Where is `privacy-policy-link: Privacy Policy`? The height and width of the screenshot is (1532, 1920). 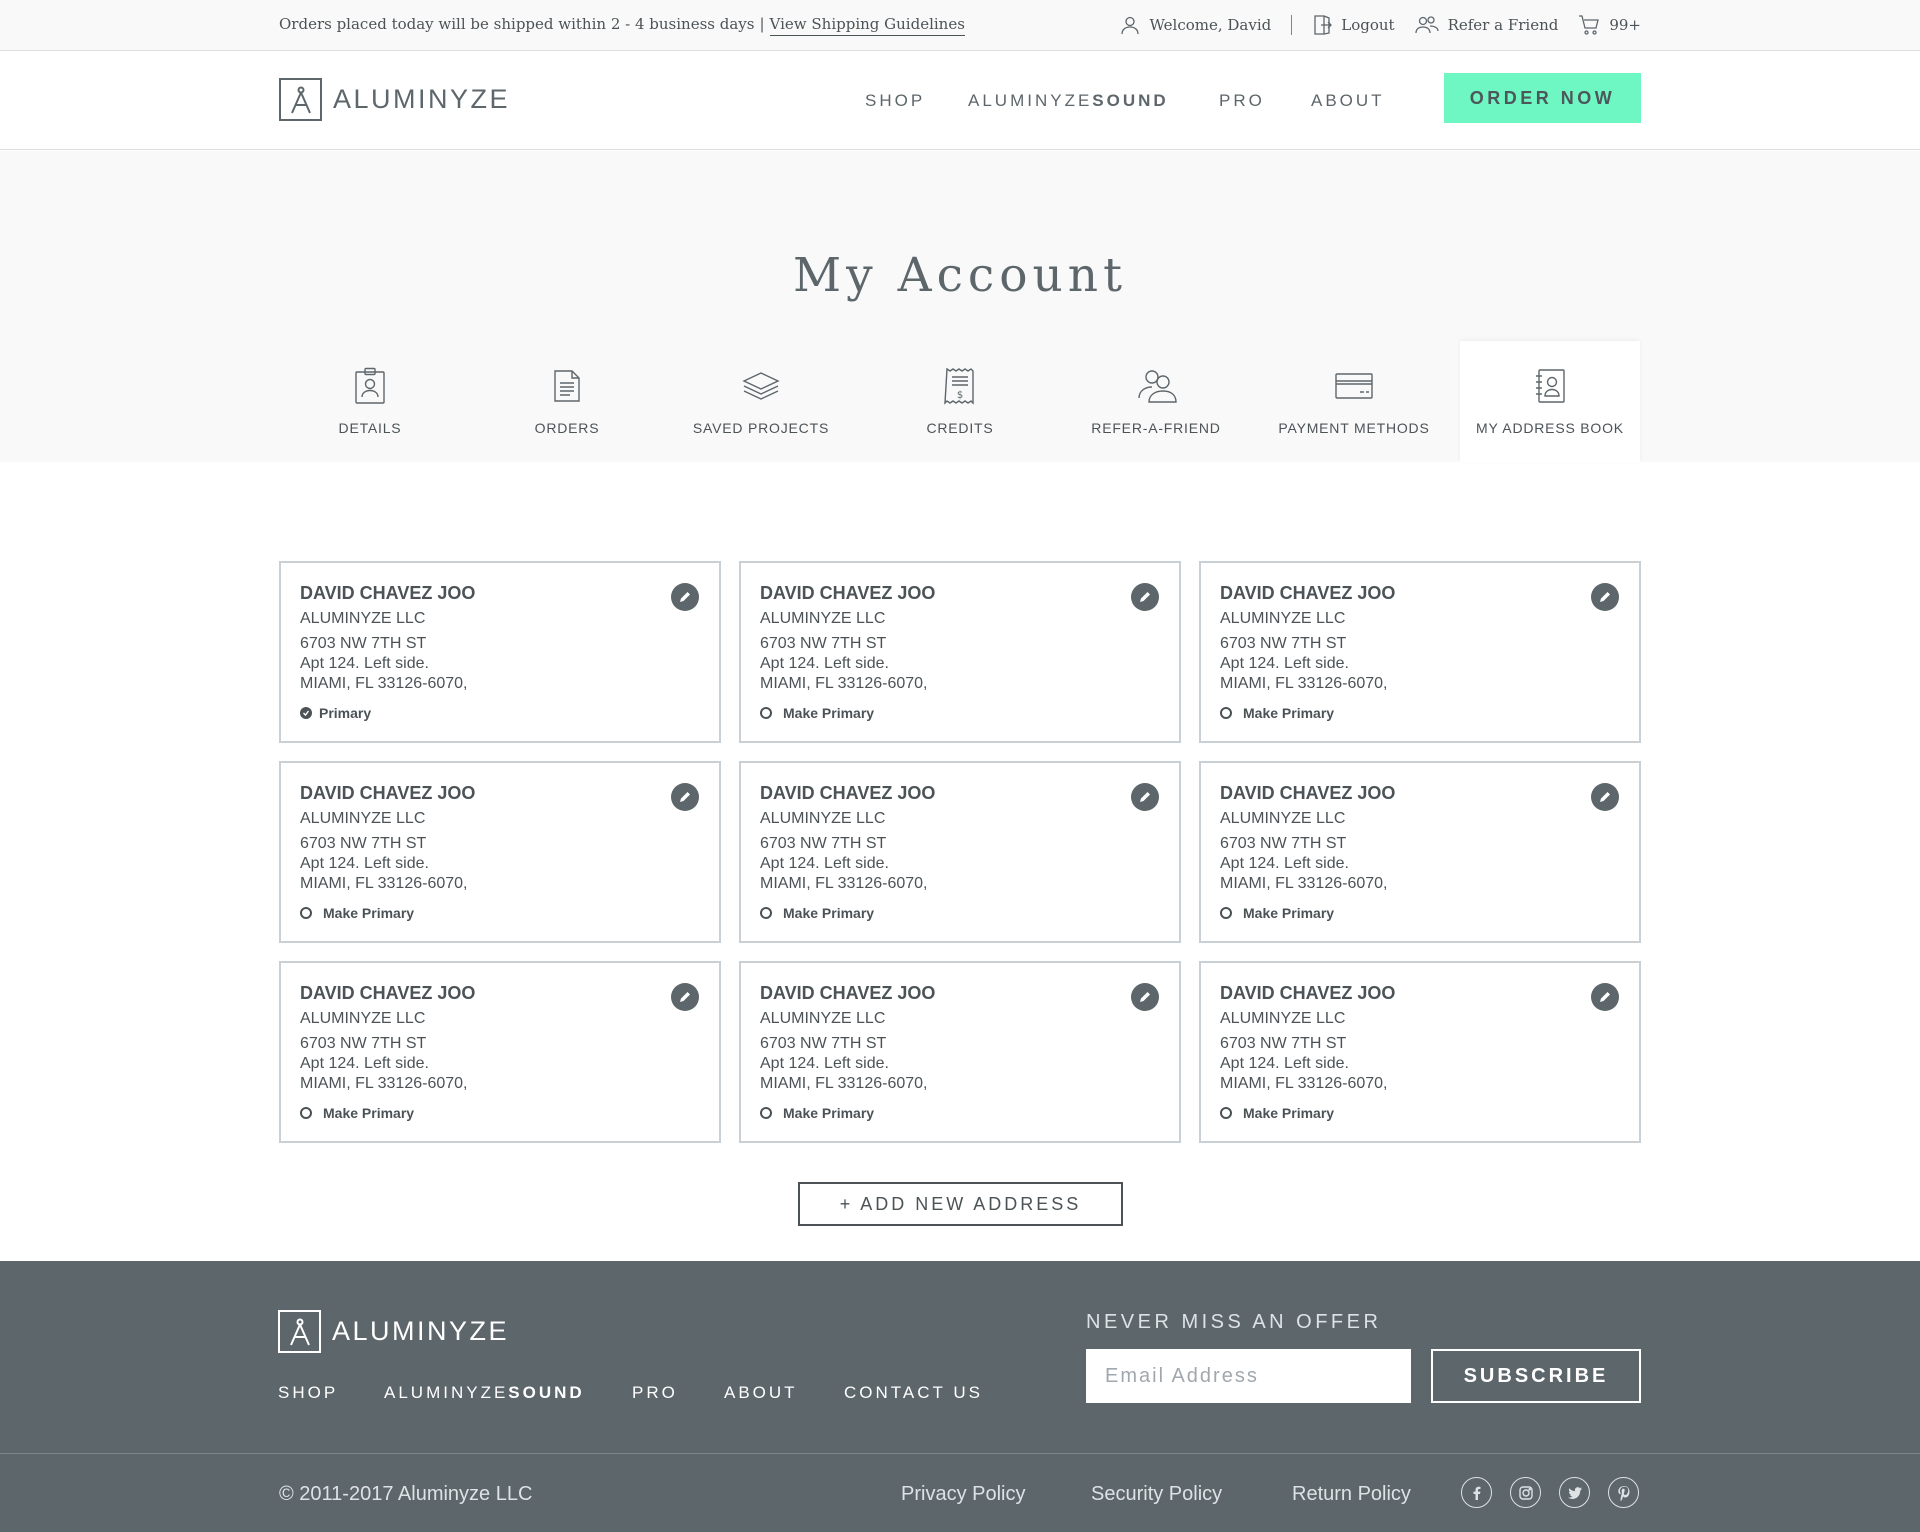 privacy-policy-link: Privacy Policy is located at coordinates (963, 1494).